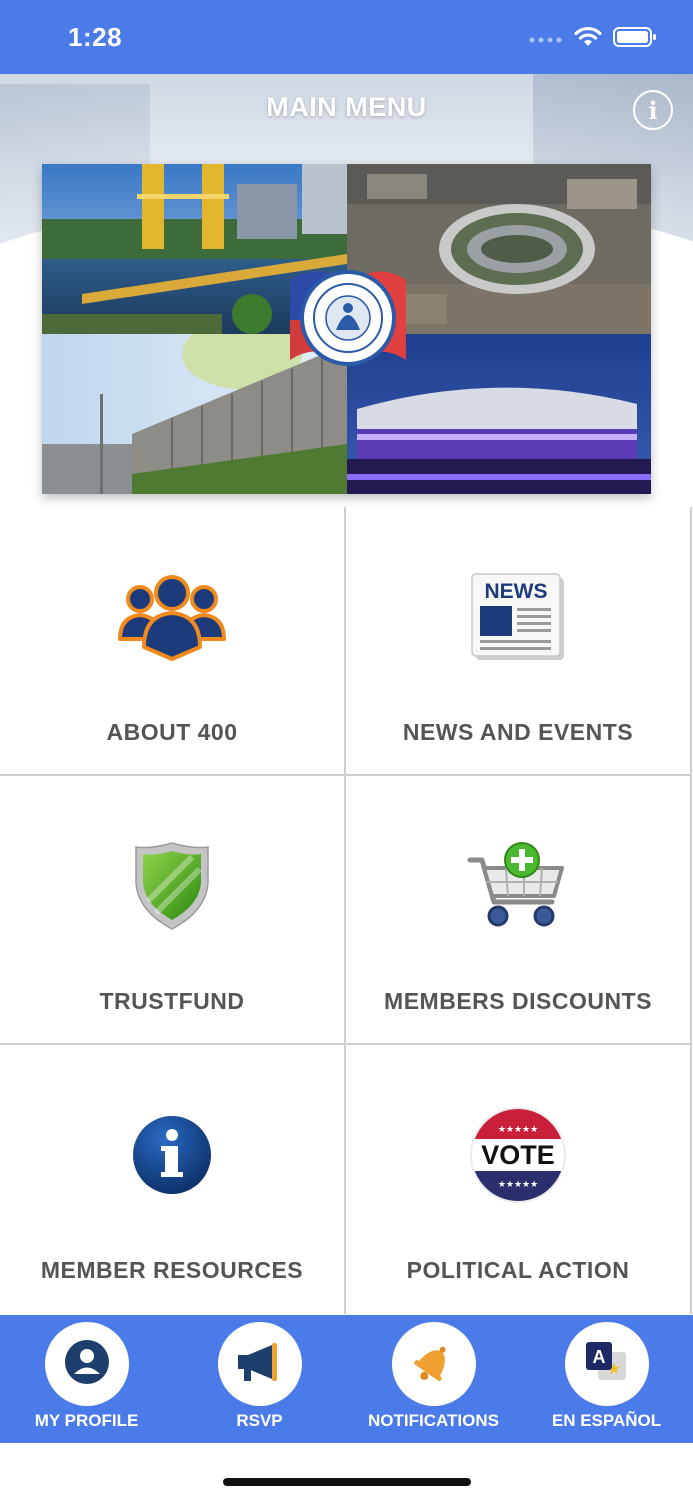 The width and height of the screenshot is (693, 1500). What do you see at coordinates (172, 1001) in the screenshot?
I see `menu-item-label: TRUSTFUND` at bounding box center [172, 1001].